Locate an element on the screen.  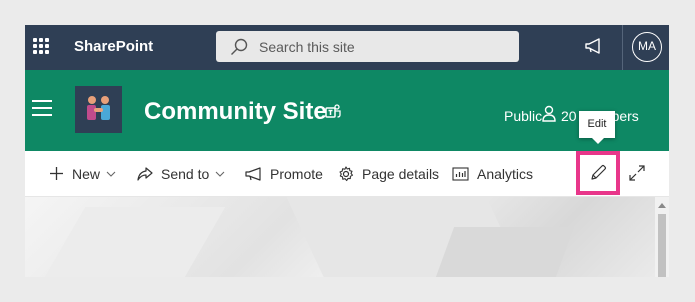
avatar: MA is located at coordinates (647, 47).